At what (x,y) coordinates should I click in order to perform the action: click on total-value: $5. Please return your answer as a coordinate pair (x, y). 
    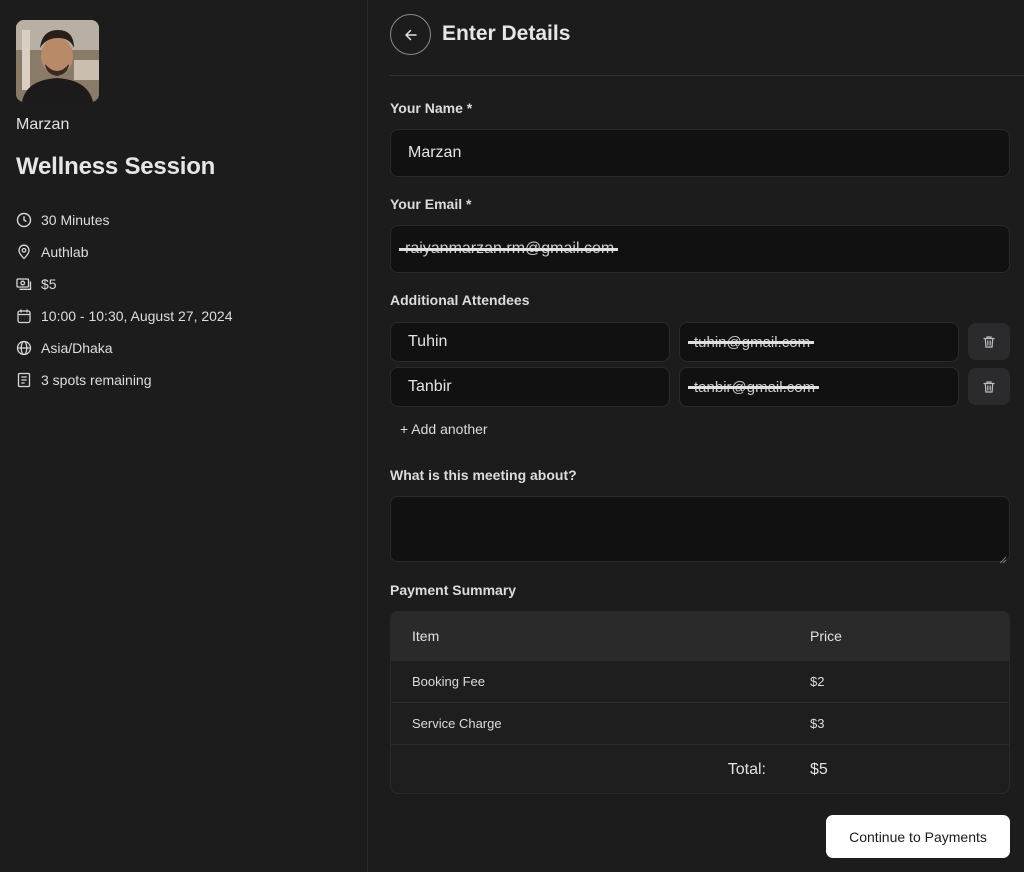
    Looking at the image, I should click on (819, 769).